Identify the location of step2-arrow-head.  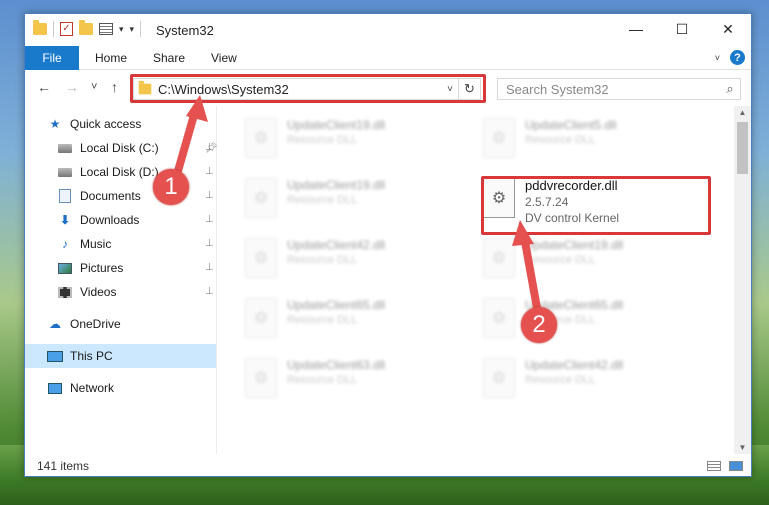
(523, 233).